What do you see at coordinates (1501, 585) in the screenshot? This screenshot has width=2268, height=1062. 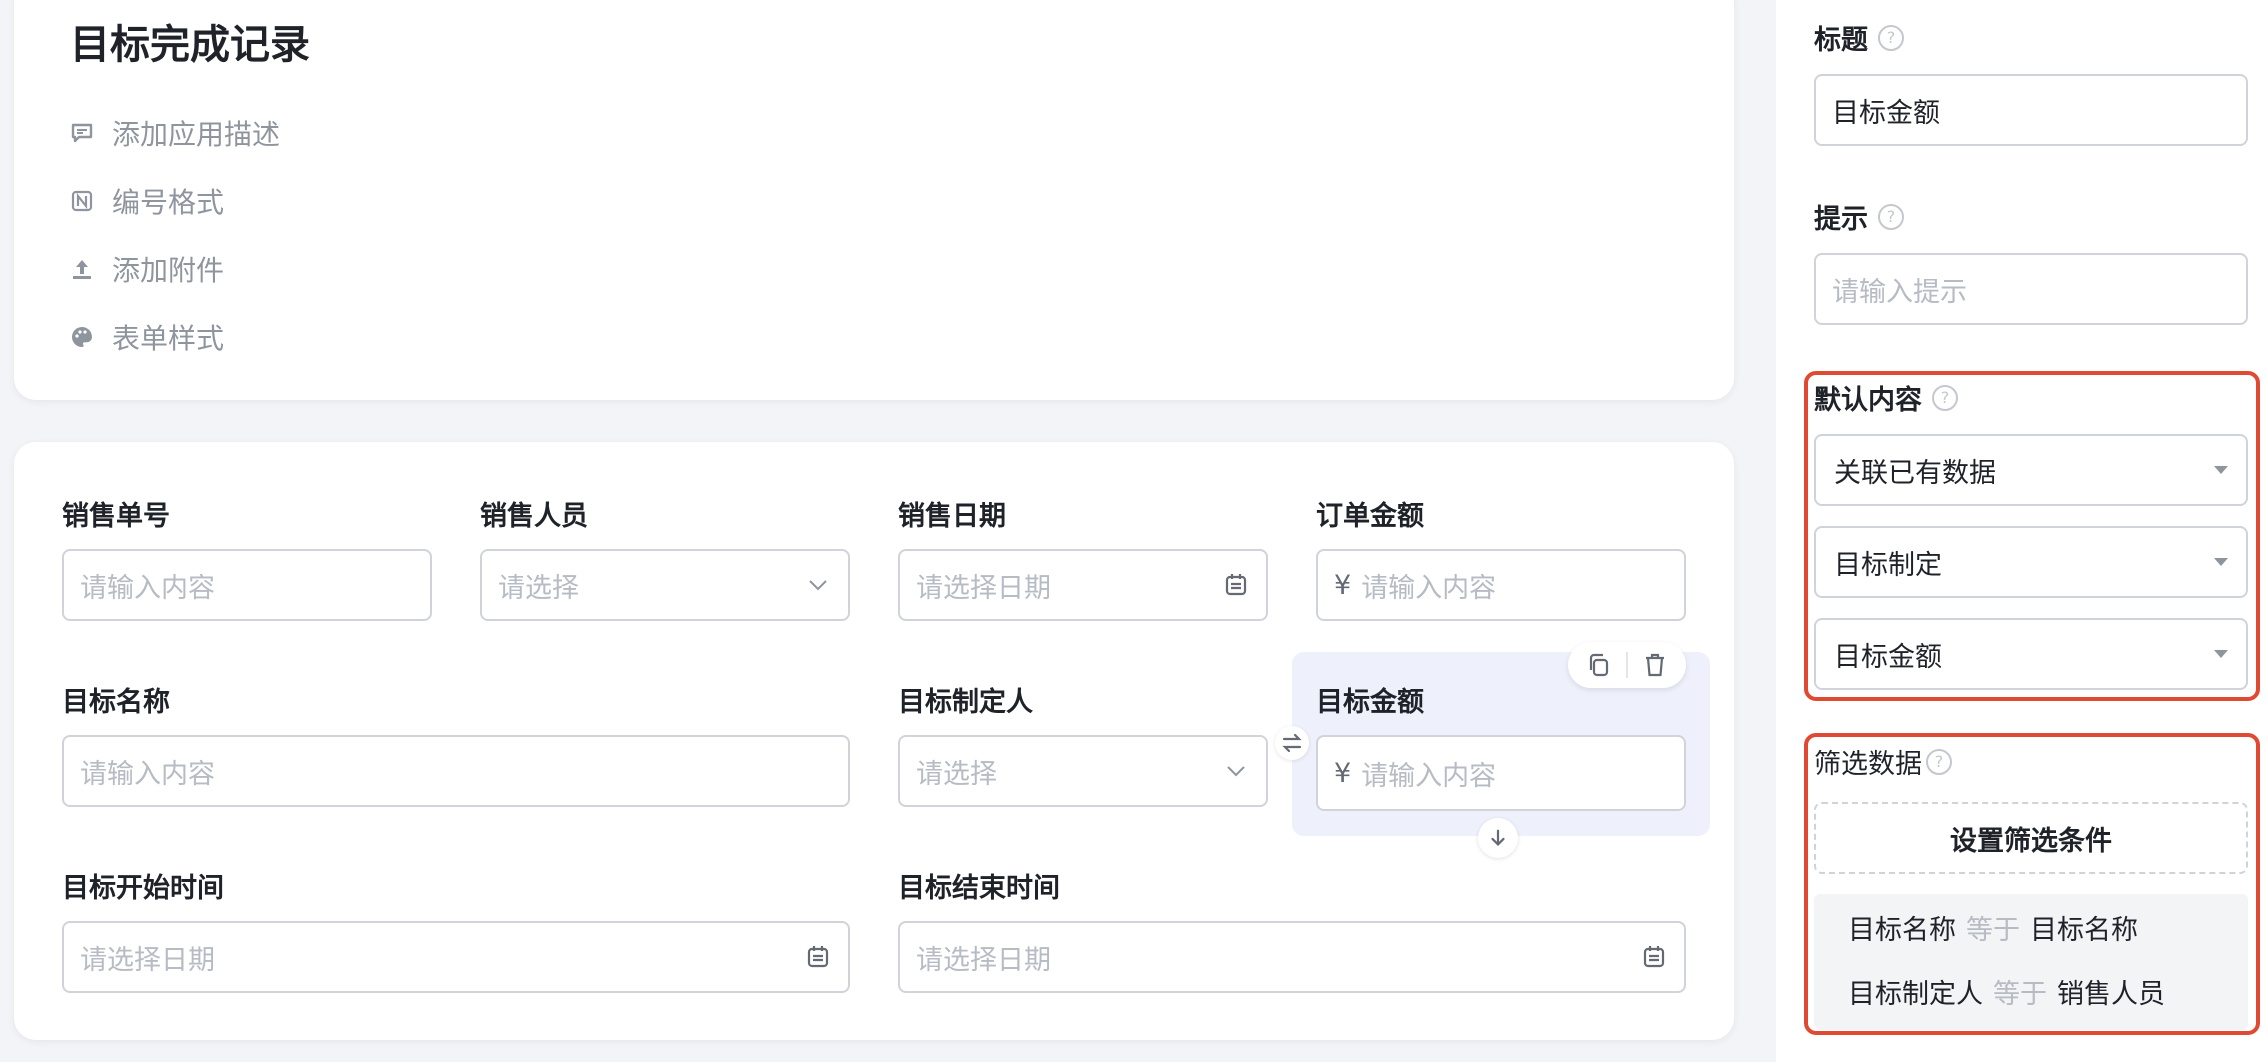 I see `order-amount-input: ¥ 请输入内容` at bounding box center [1501, 585].